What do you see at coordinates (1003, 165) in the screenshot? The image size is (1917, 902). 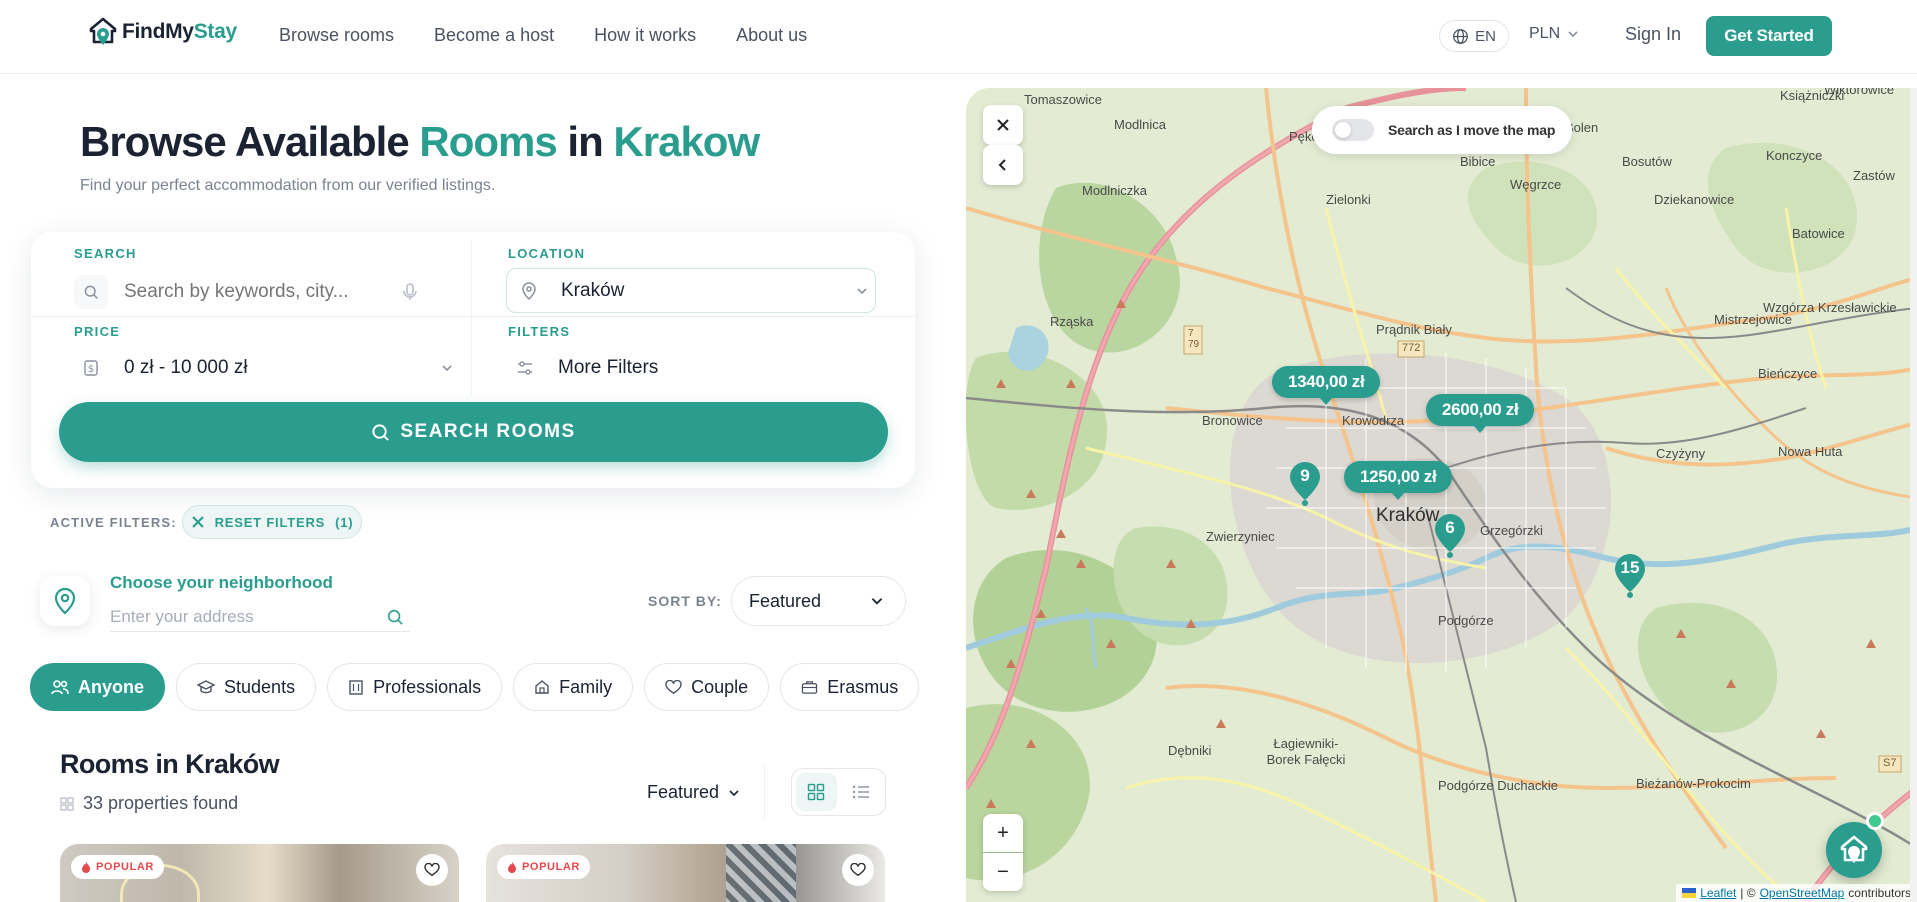 I see `collapse-map-button` at bounding box center [1003, 165].